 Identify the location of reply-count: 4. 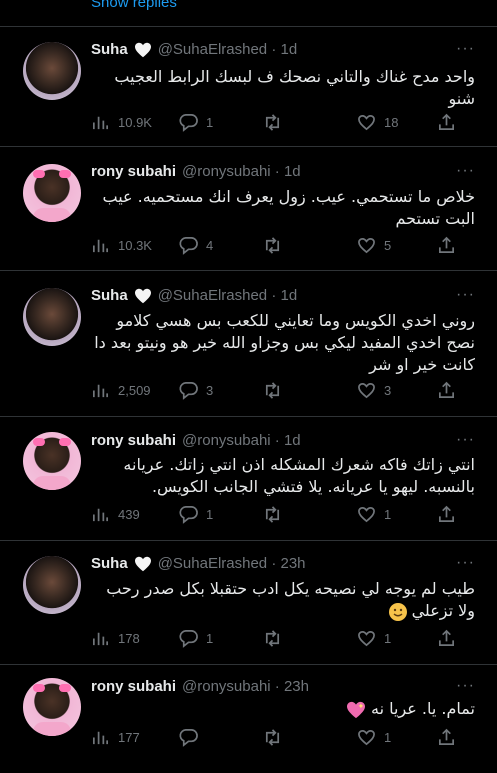
(210, 245).